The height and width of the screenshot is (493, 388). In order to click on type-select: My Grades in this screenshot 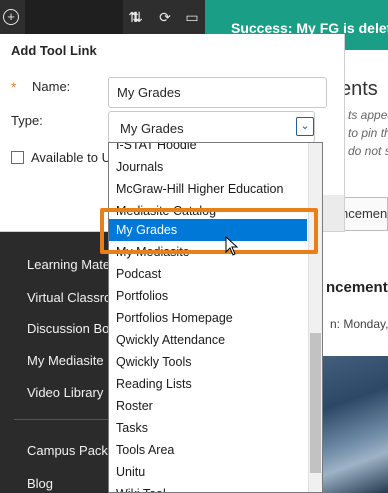, I will do `click(211, 127)`.